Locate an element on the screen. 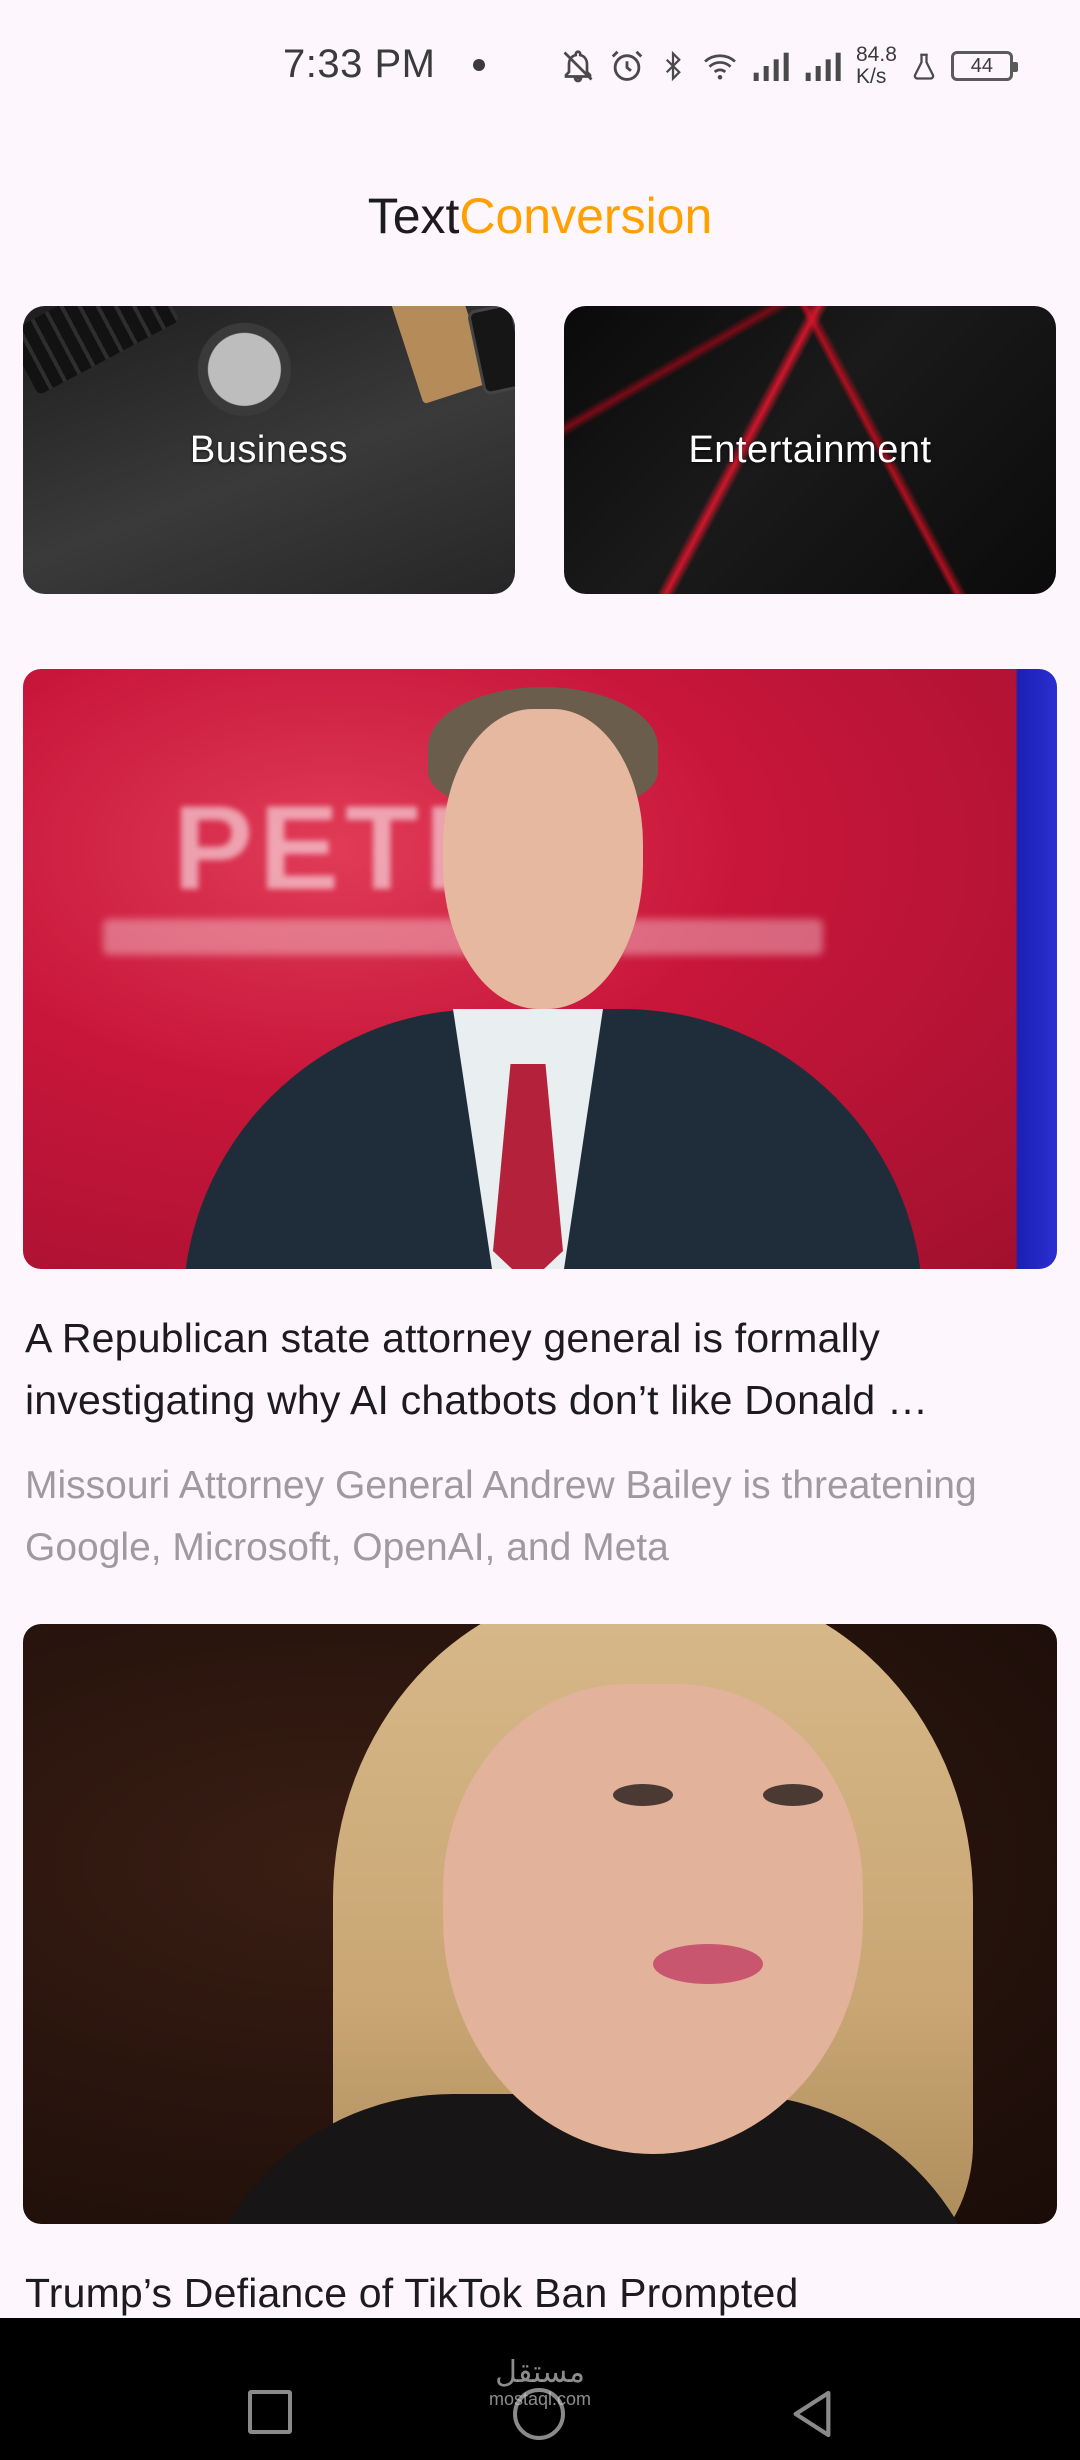 Image resolution: width=1080 pixels, height=2460 pixels. back-button is located at coordinates (812, 2414).